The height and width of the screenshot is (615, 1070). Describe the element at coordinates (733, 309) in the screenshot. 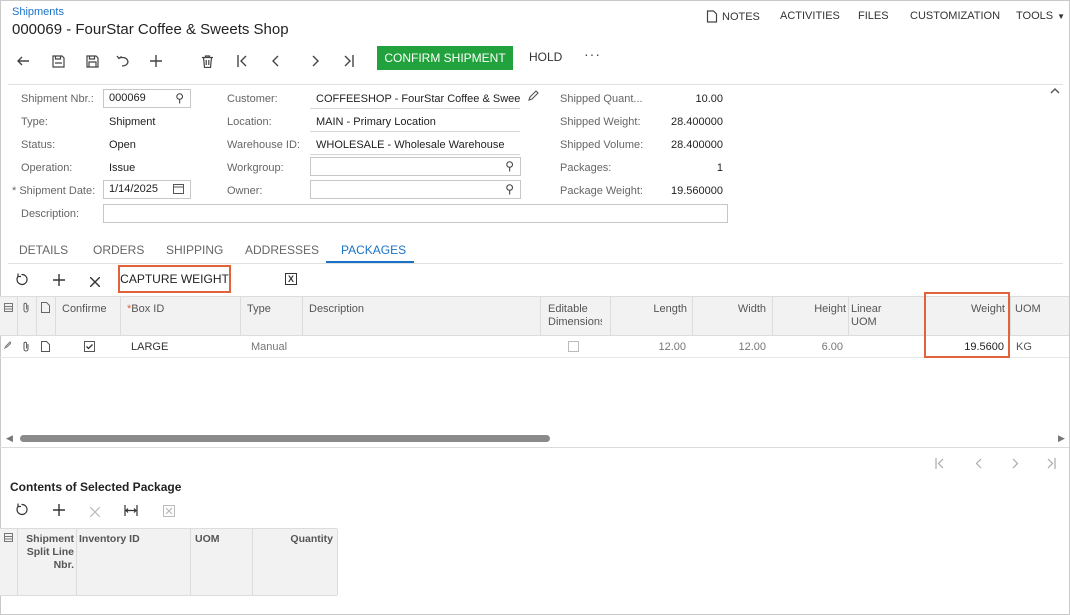

I see `col-width: Width` at that location.